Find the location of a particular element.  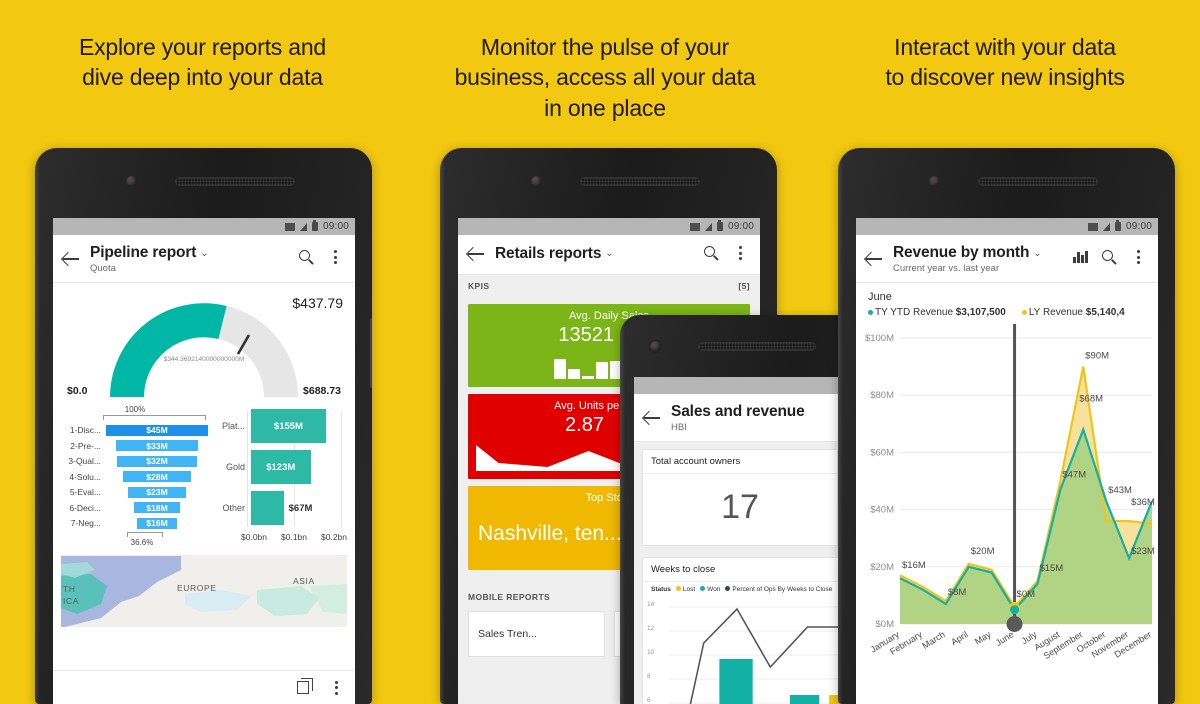

funnel-bar-wrap: $32M is located at coordinates (157, 461).